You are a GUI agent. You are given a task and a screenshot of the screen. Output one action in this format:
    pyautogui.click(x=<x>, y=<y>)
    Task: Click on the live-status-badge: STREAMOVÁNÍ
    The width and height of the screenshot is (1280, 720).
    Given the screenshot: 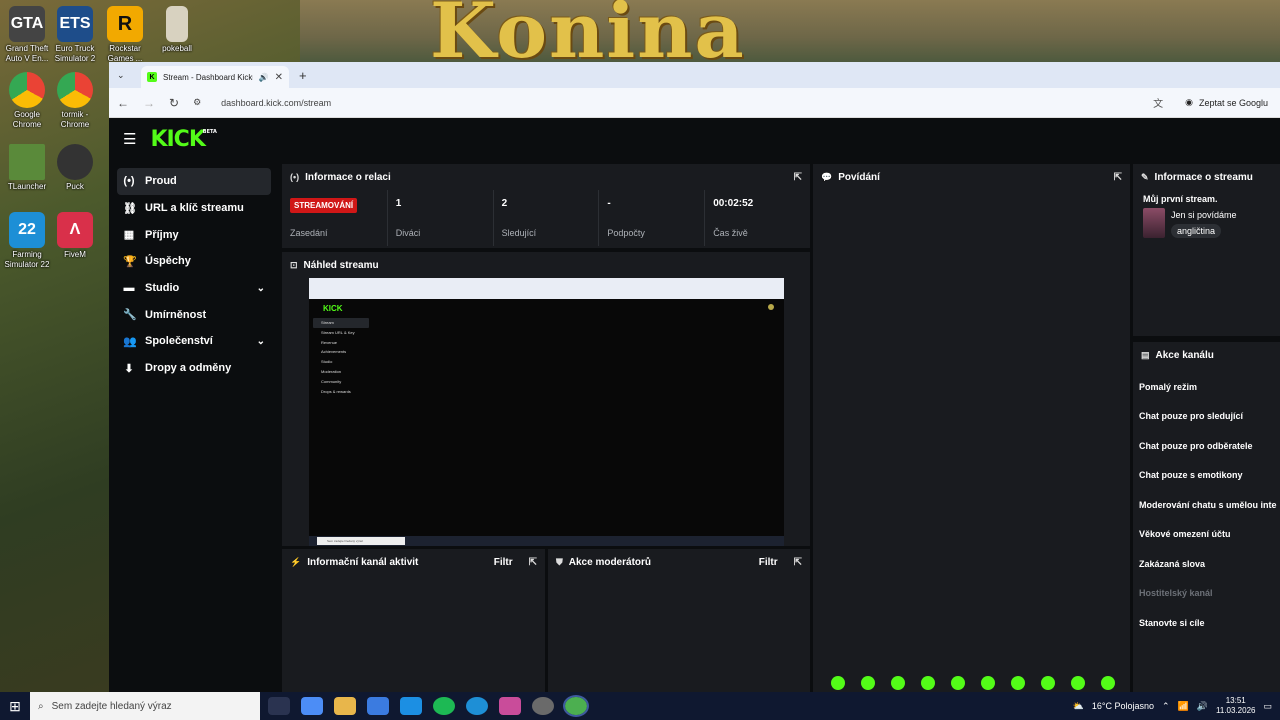 What is the action you would take?
    pyautogui.click(x=324, y=205)
    